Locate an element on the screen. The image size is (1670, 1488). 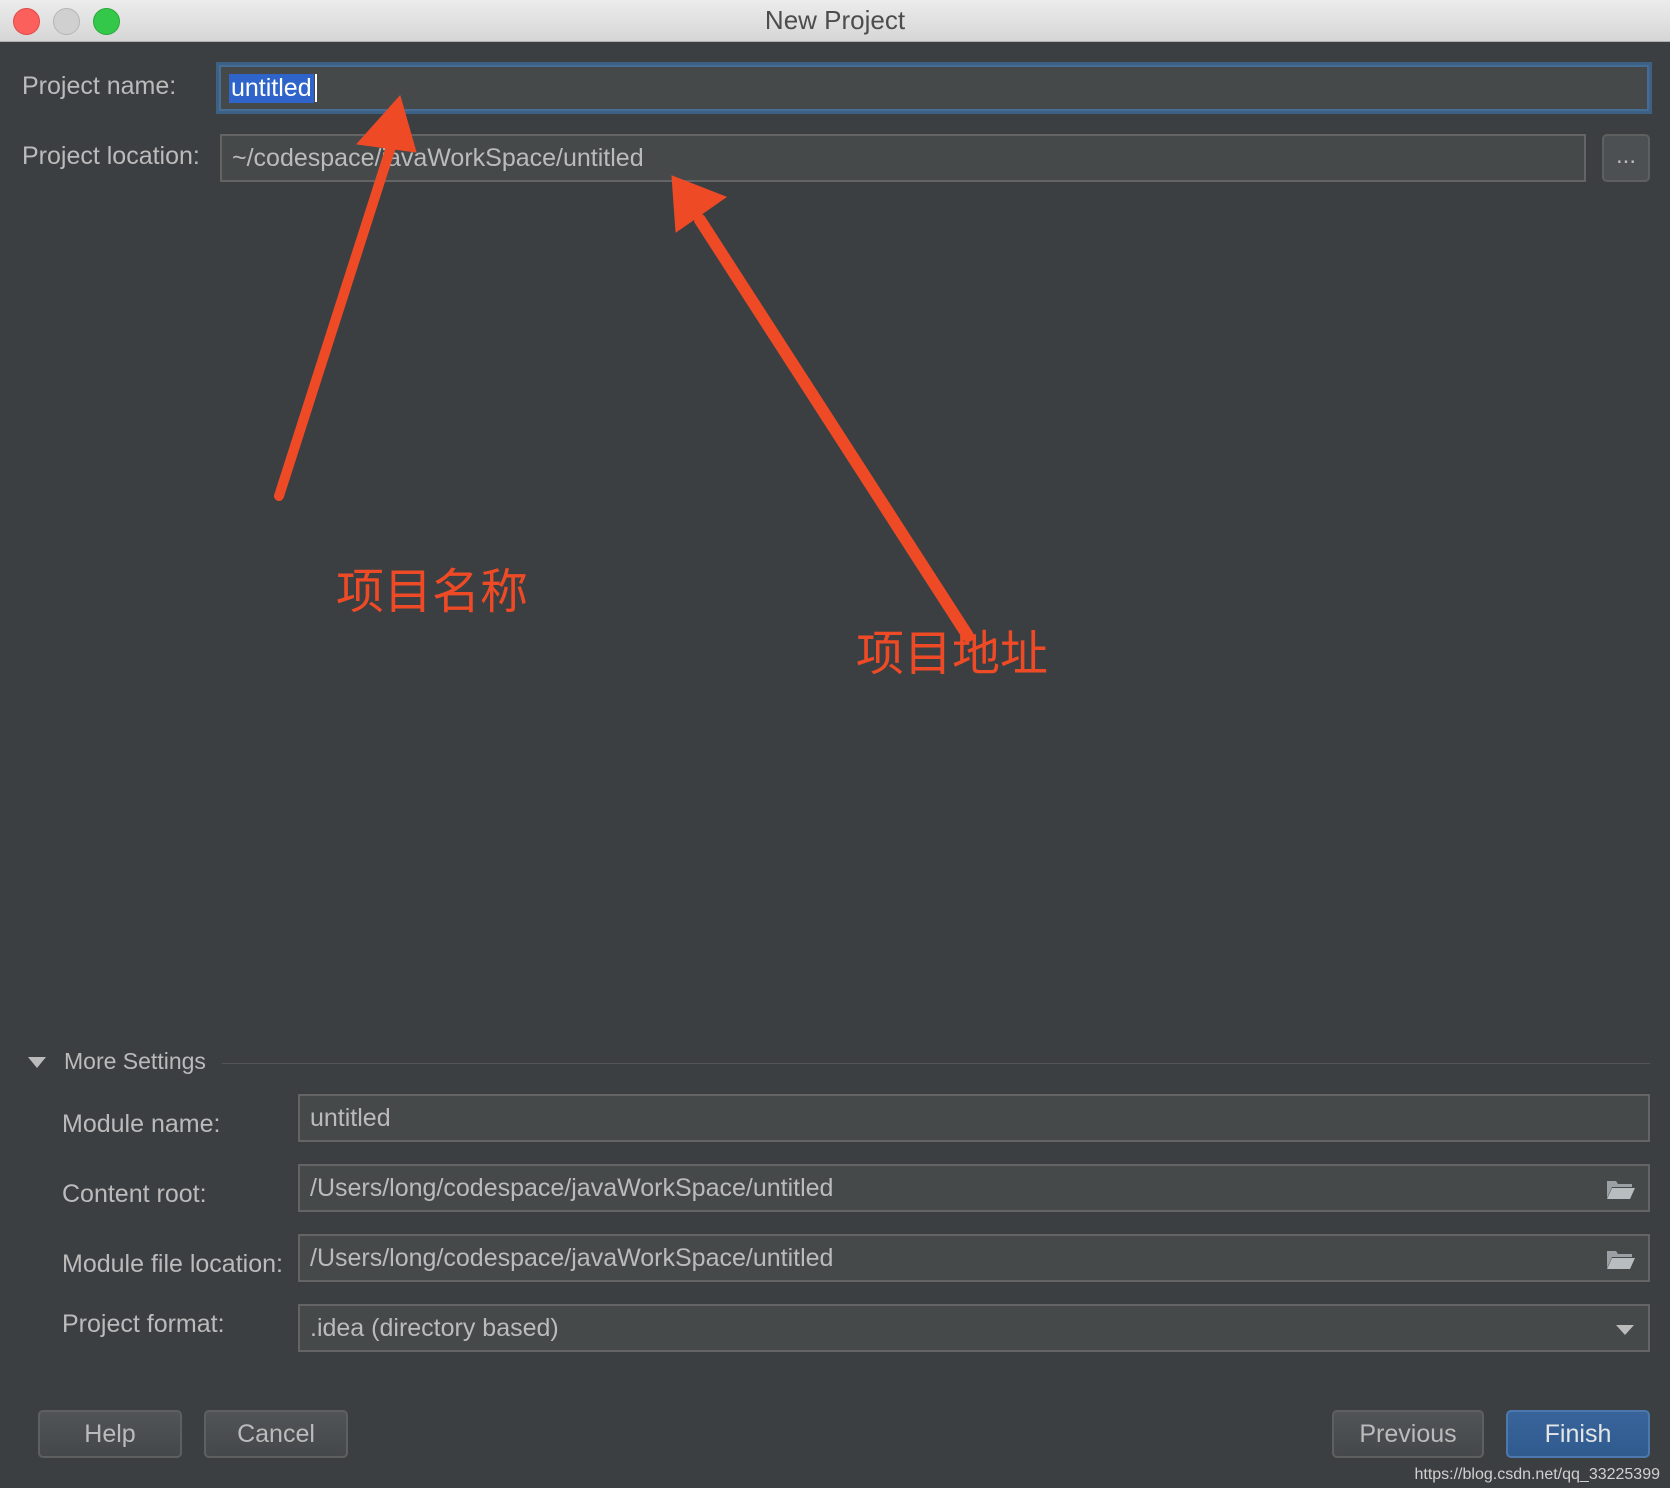
window-title: New Project is located at coordinates (835, 20).